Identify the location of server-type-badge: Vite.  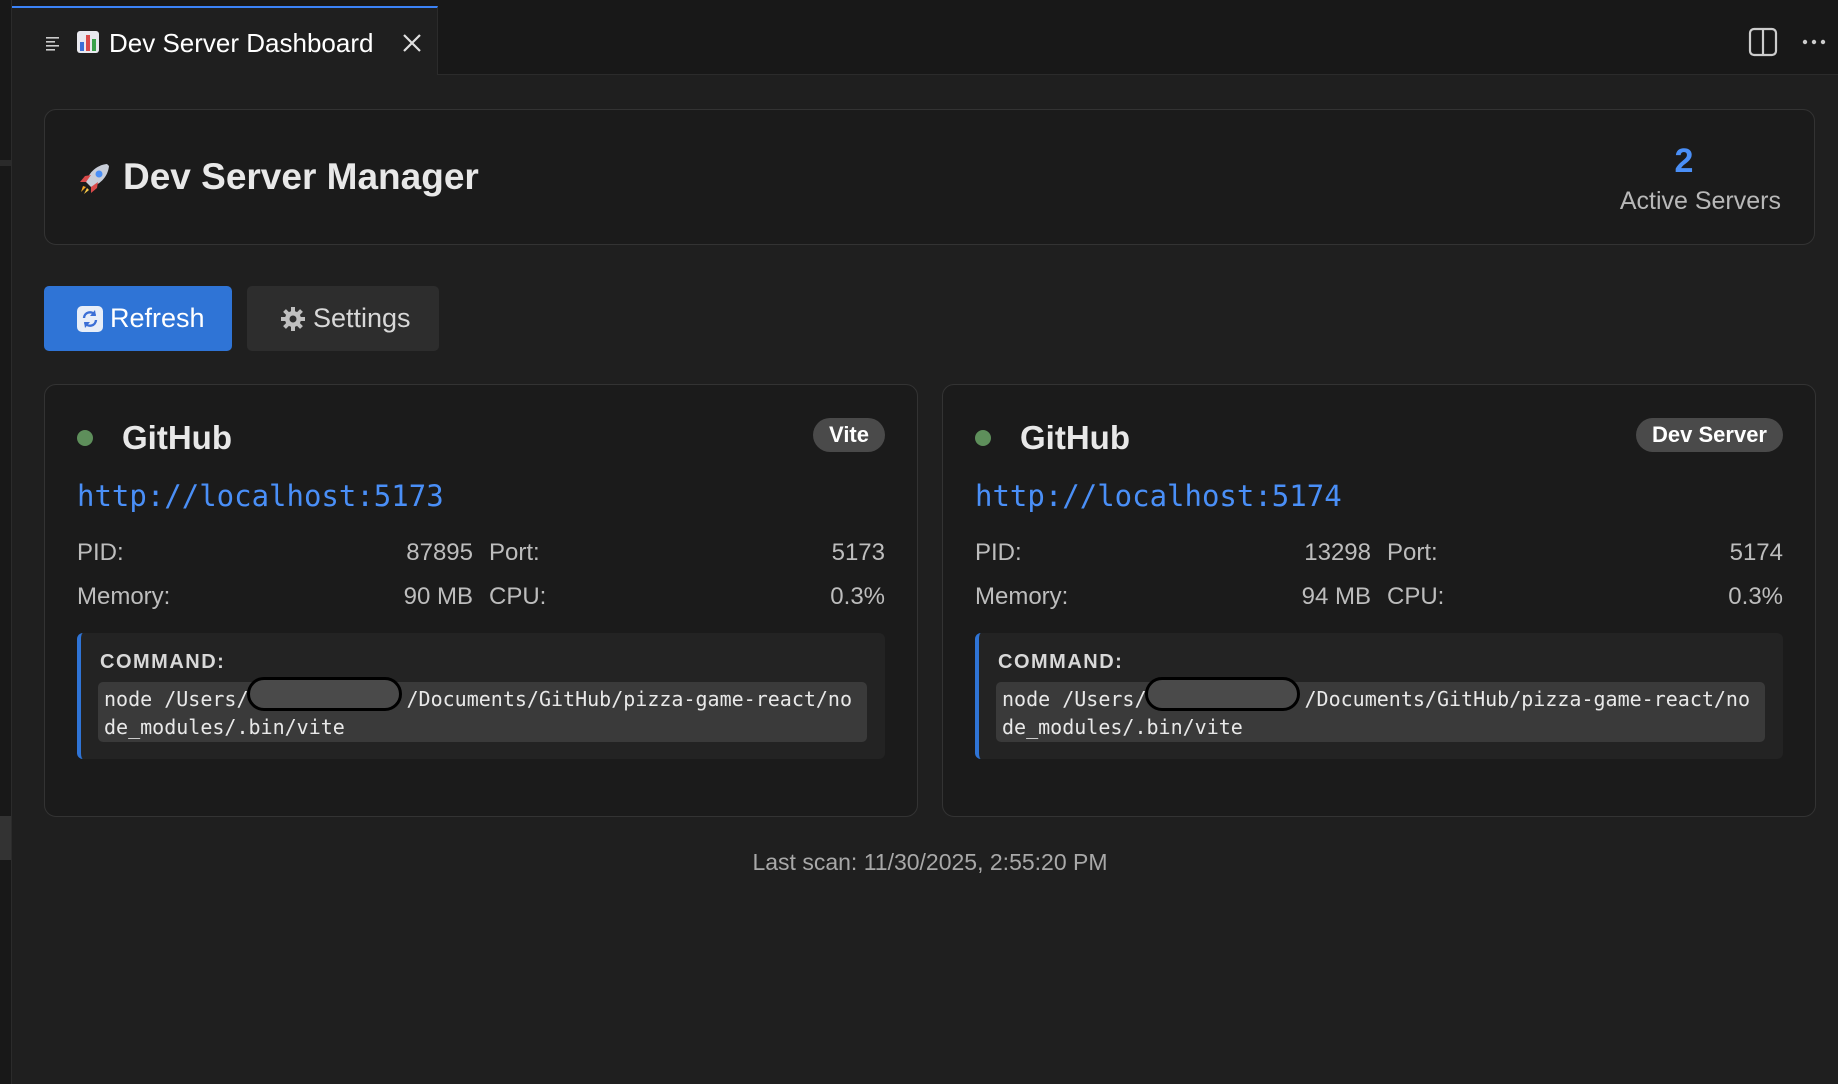
(849, 435).